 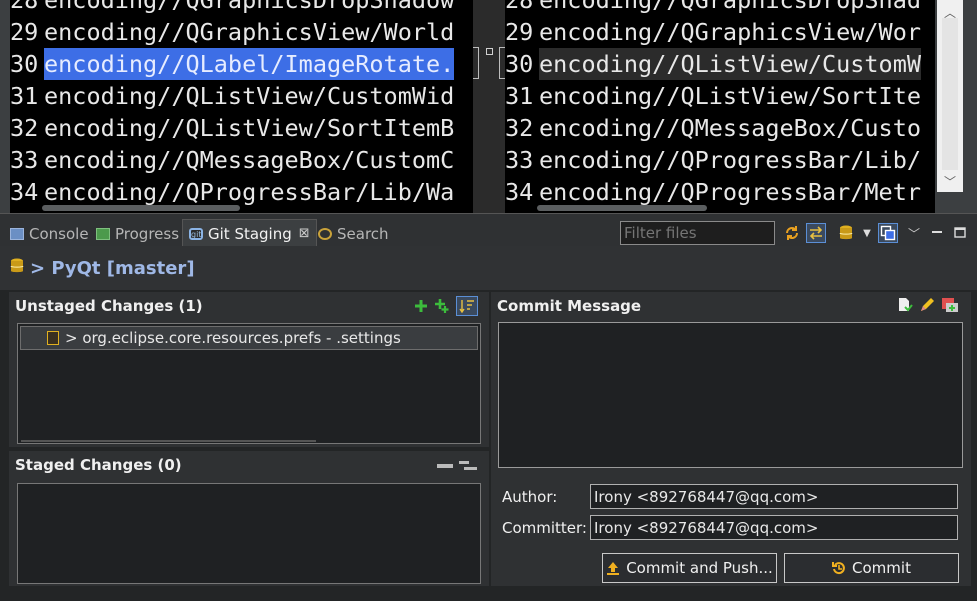 I want to click on add-to-index-icon, so click(x=421, y=306).